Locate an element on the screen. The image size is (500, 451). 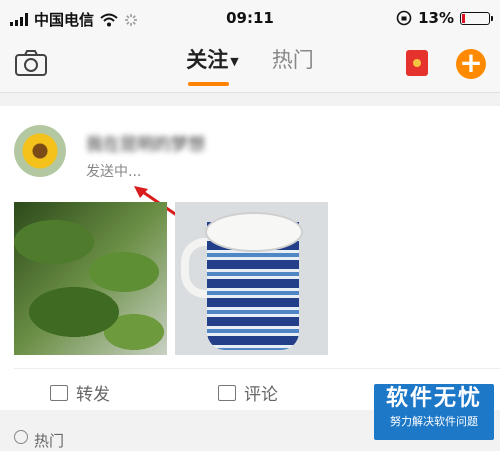
comment-label: 评论 is located at coordinates (261, 395).